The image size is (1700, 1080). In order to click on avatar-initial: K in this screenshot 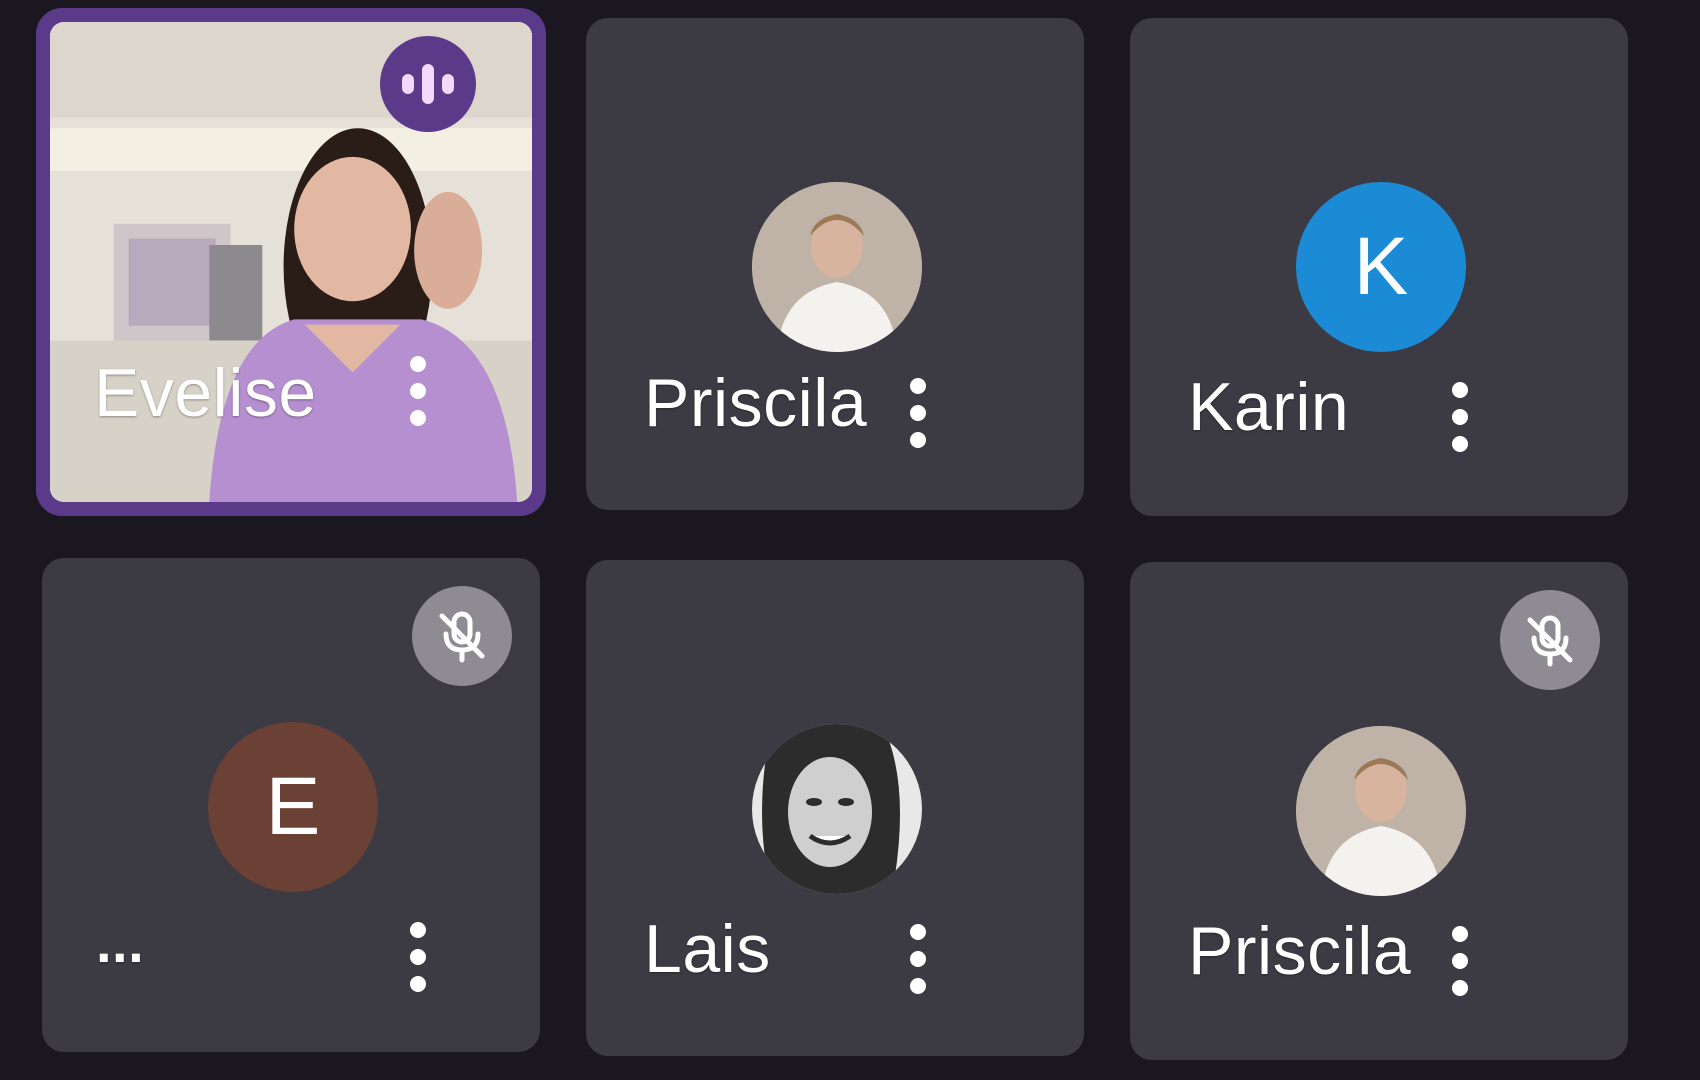, I will do `click(1381, 266)`.